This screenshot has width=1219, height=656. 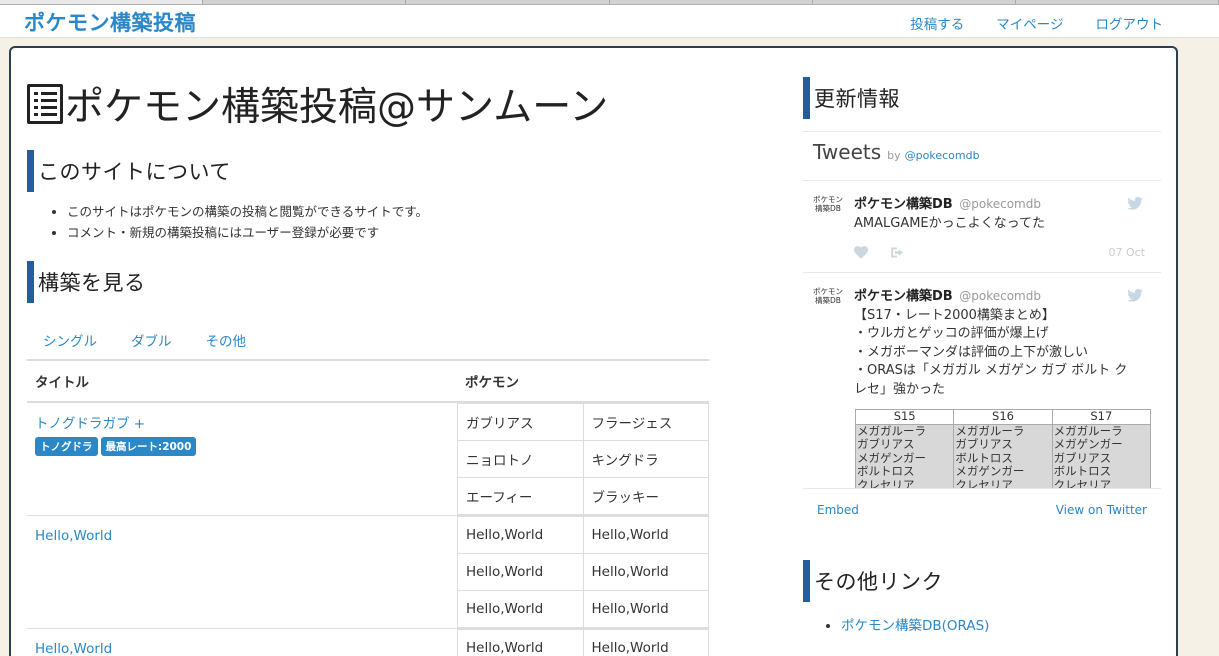 I want to click on site-brand-link: ポケモン構築投稿, so click(x=110, y=22).